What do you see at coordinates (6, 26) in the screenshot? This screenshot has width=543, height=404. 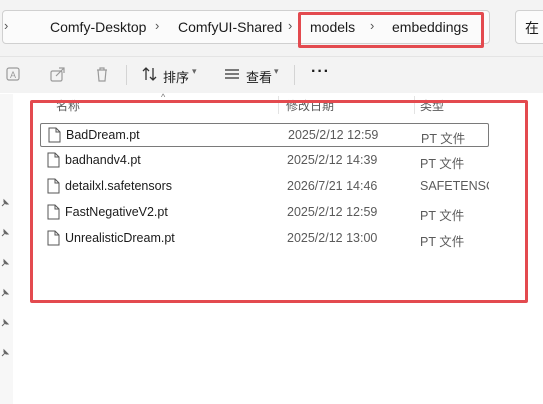 I see `breadcrumb-overflow-chevron: ›` at bounding box center [6, 26].